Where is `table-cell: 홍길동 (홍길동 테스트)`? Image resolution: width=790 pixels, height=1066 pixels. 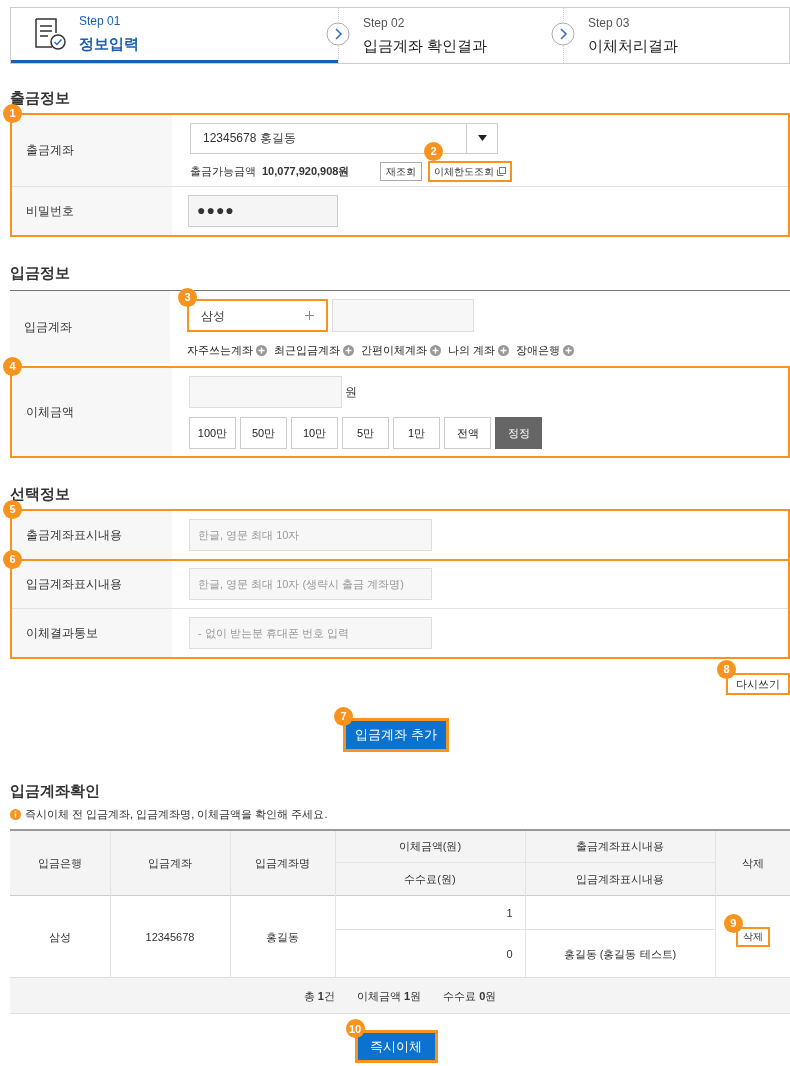
table-cell: 홍길동 (홍길동 테스트) is located at coordinates (620, 953).